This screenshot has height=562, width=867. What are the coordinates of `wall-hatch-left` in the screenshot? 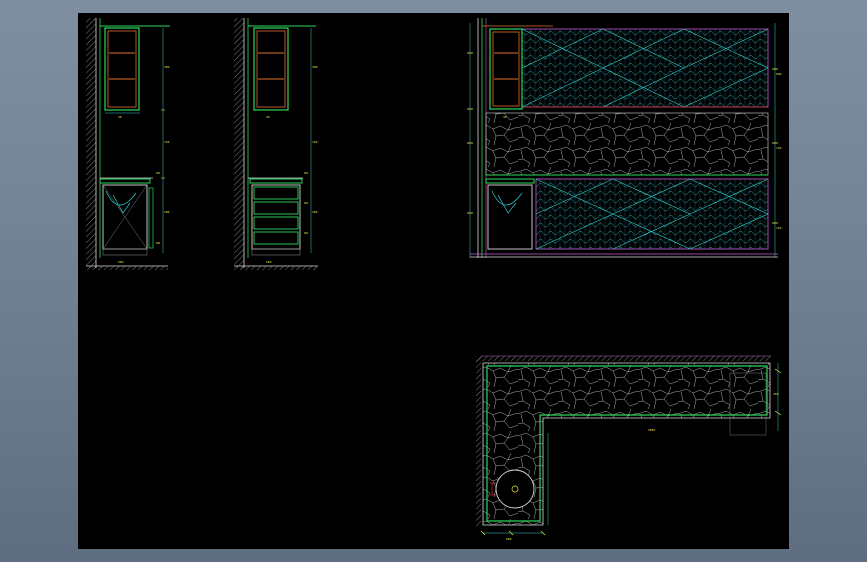 It's located at (478, 441).